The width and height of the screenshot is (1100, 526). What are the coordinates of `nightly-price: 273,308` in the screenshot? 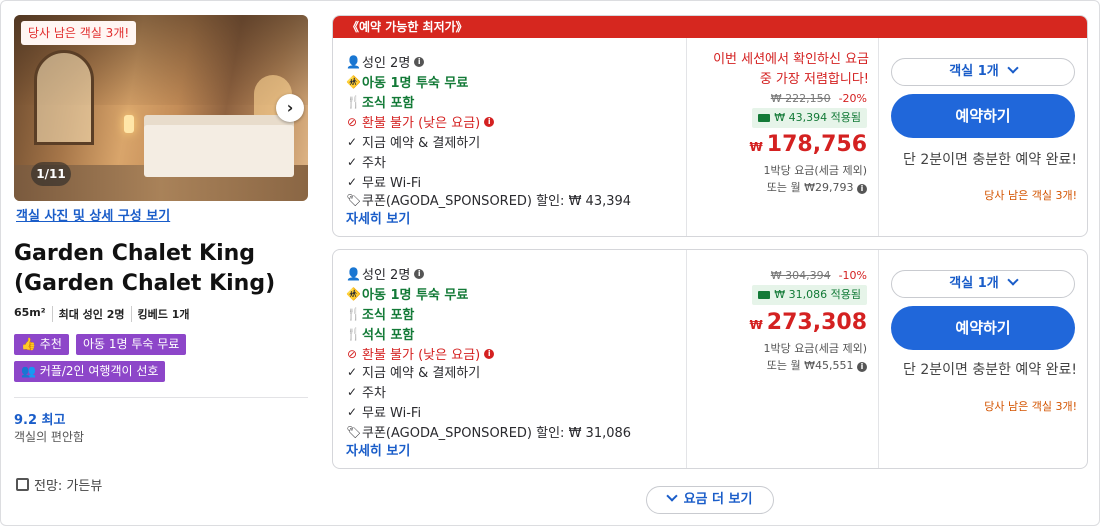 It's located at (816, 322).